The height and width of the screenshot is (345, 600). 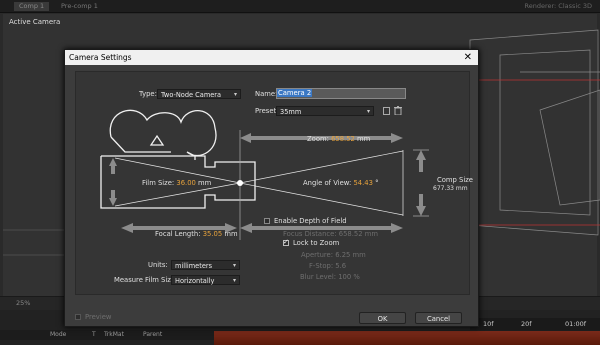 What do you see at coordinates (231, 234) in the screenshot?
I see `focal-length-unit: mm` at bounding box center [231, 234].